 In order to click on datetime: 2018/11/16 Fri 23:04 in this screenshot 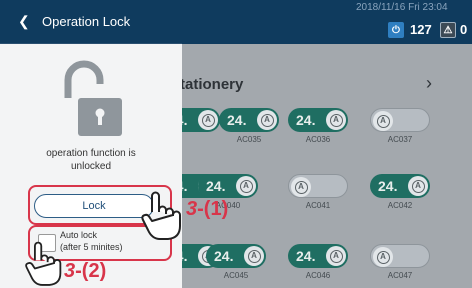, I will do `click(402, 7)`.